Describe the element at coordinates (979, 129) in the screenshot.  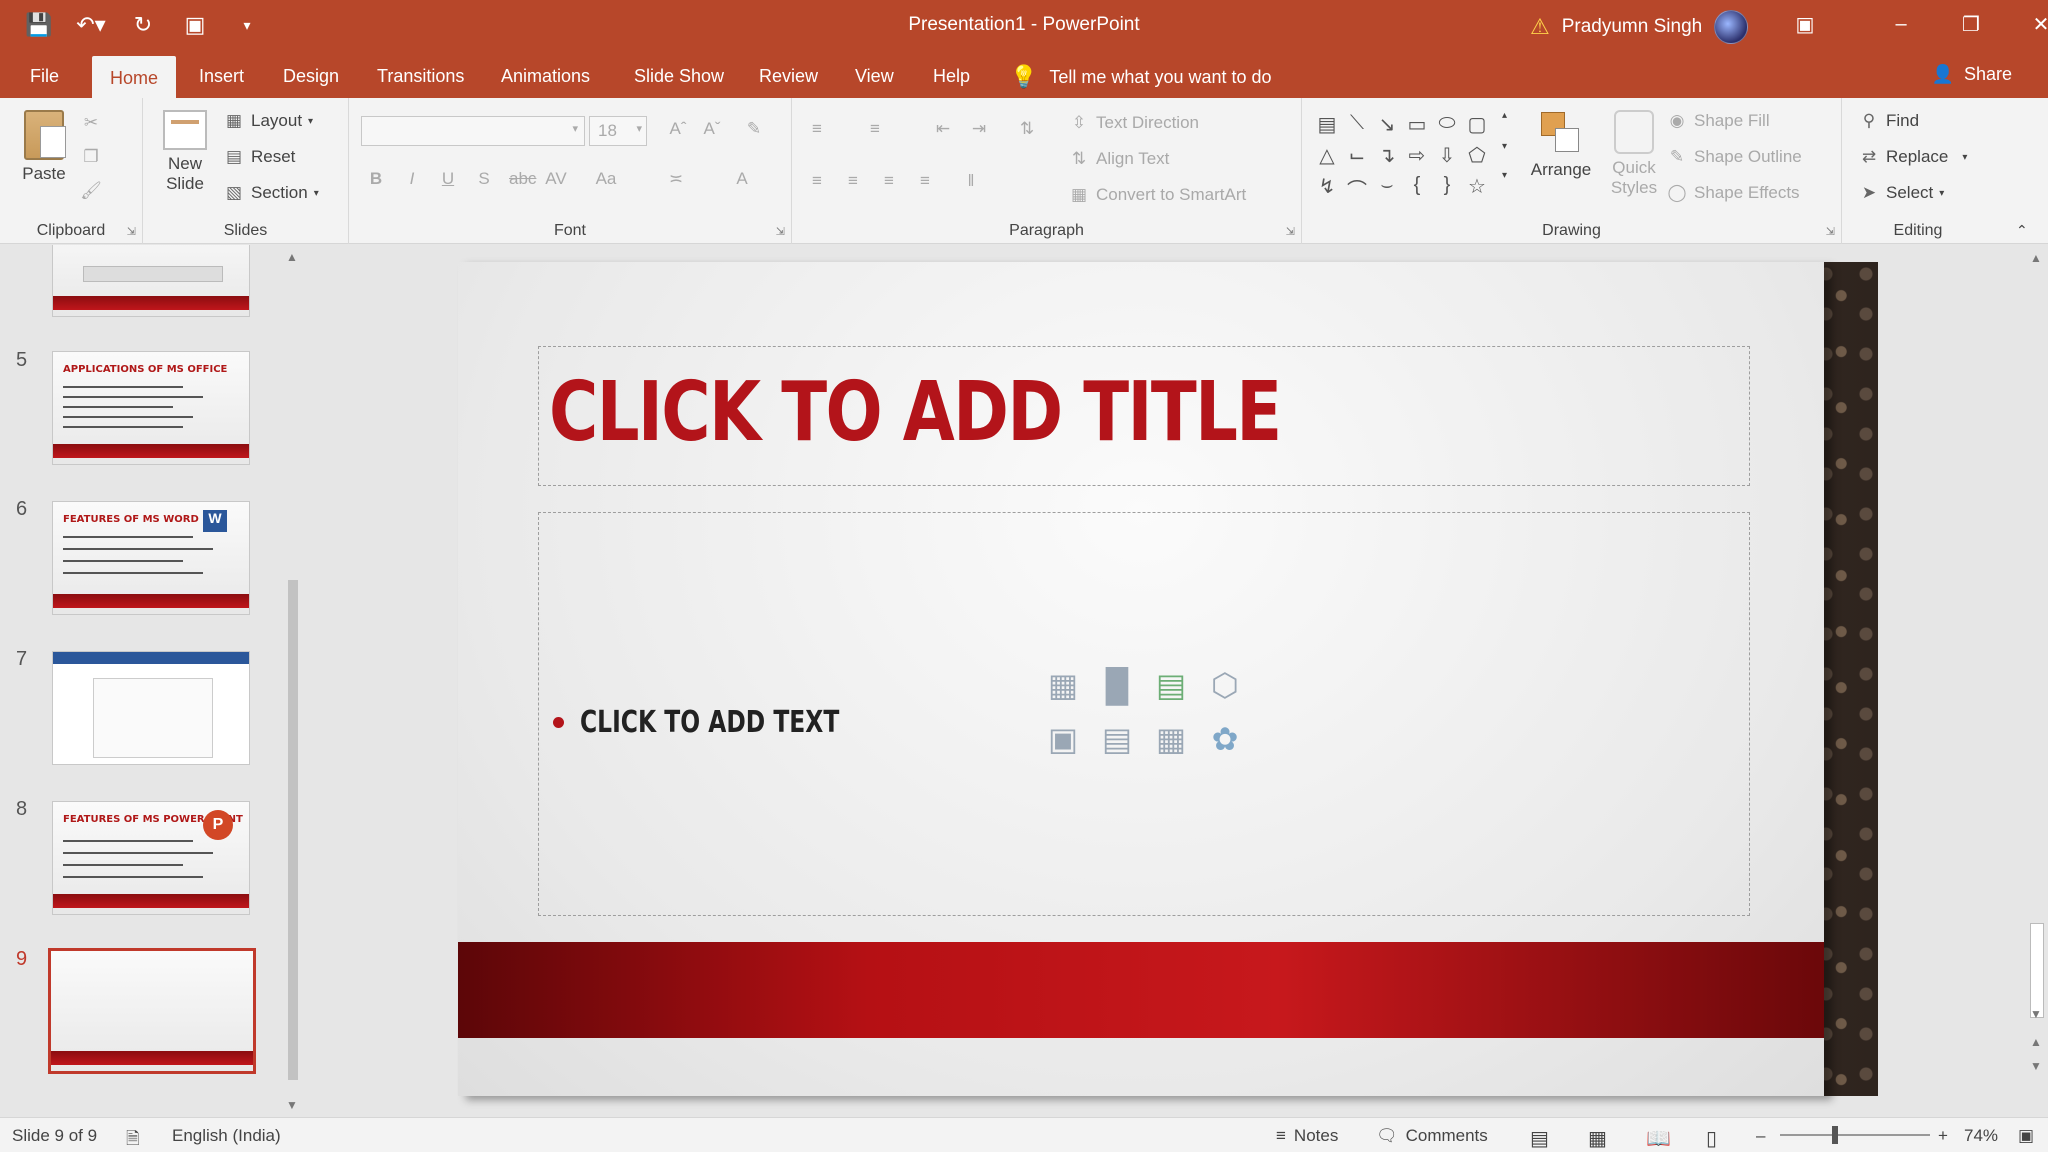
I see `increase-indent-icon: ⇥` at that location.